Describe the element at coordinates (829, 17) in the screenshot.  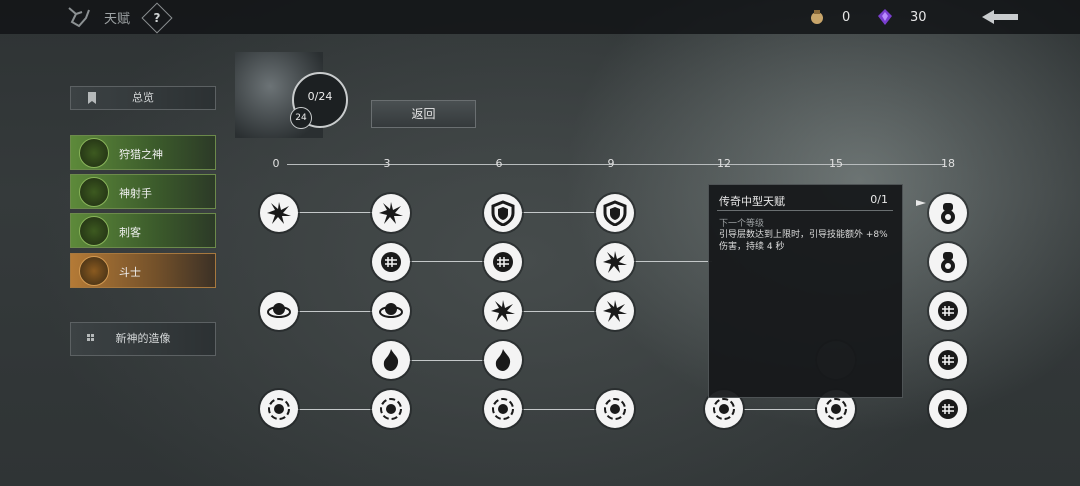
I see `currency-bag: 0` at that location.